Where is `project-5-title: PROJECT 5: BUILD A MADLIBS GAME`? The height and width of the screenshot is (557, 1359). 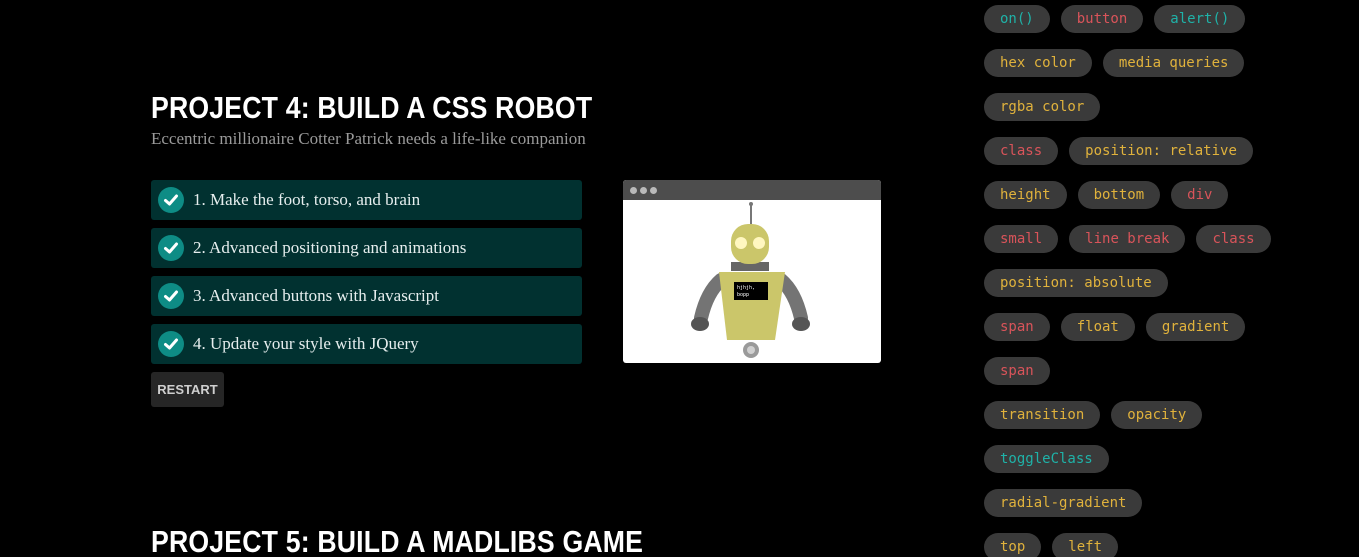 project-5-title: PROJECT 5: BUILD A MADLIBS GAME is located at coordinates (397, 540).